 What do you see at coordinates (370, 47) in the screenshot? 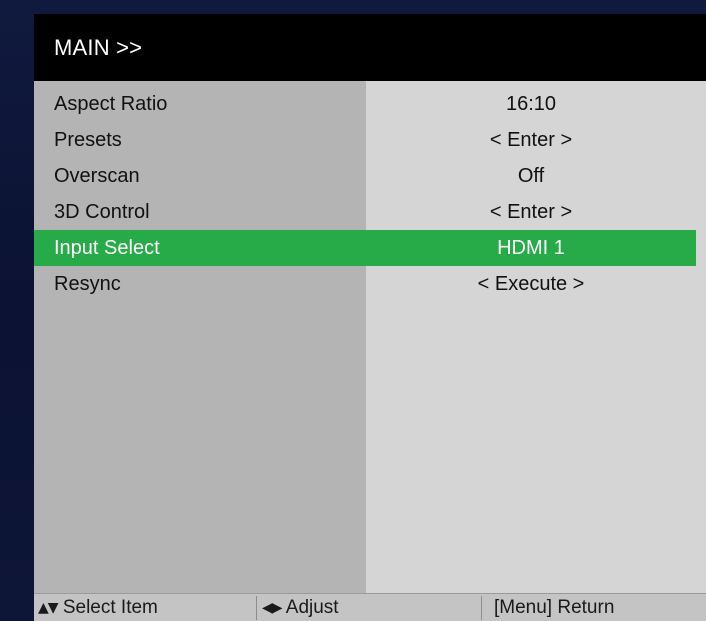
I see `menu-title: MAIN >>` at bounding box center [370, 47].